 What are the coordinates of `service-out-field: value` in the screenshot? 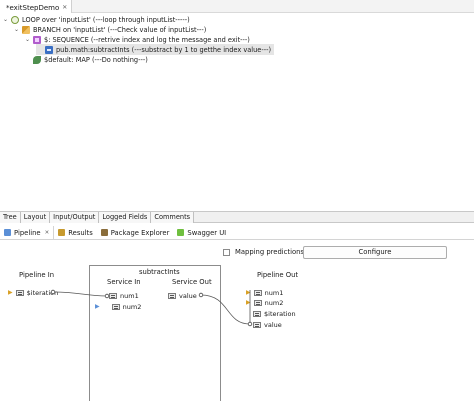 It's located at (182, 295).